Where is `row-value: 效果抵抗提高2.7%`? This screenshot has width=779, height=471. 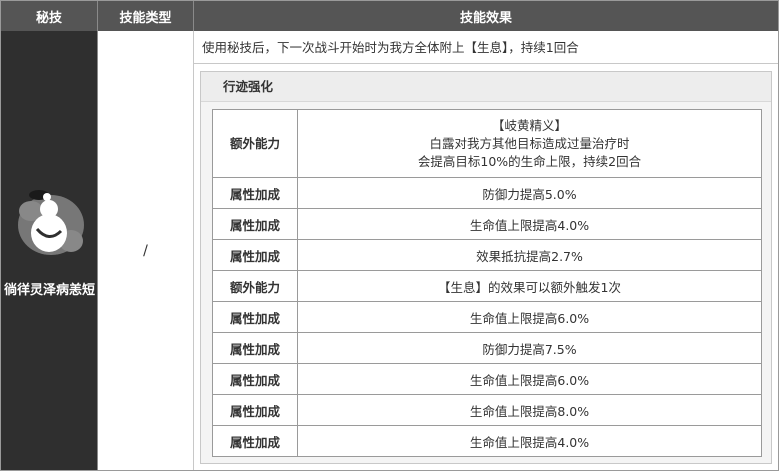
row-value: 效果抵抗提高2.7% is located at coordinates (529, 255).